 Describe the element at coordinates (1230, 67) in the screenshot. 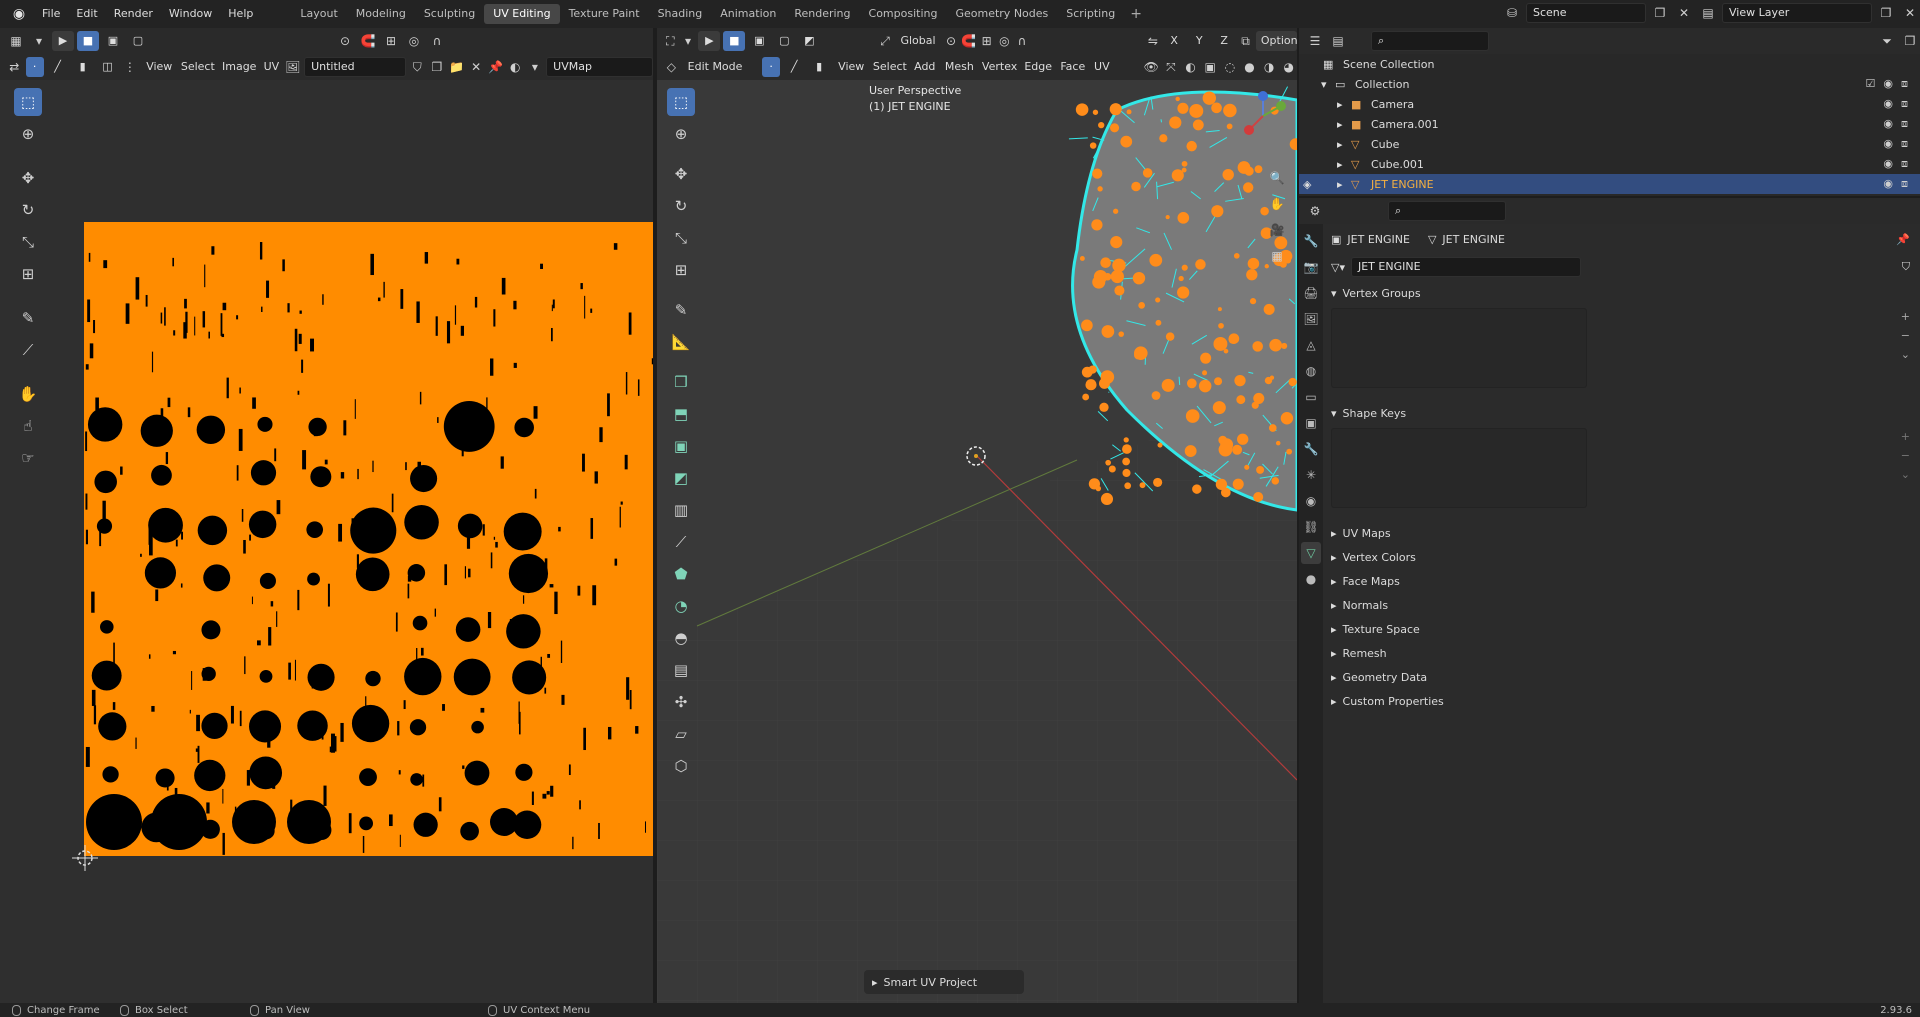

I see `shading-wire-icon: ◌` at that location.